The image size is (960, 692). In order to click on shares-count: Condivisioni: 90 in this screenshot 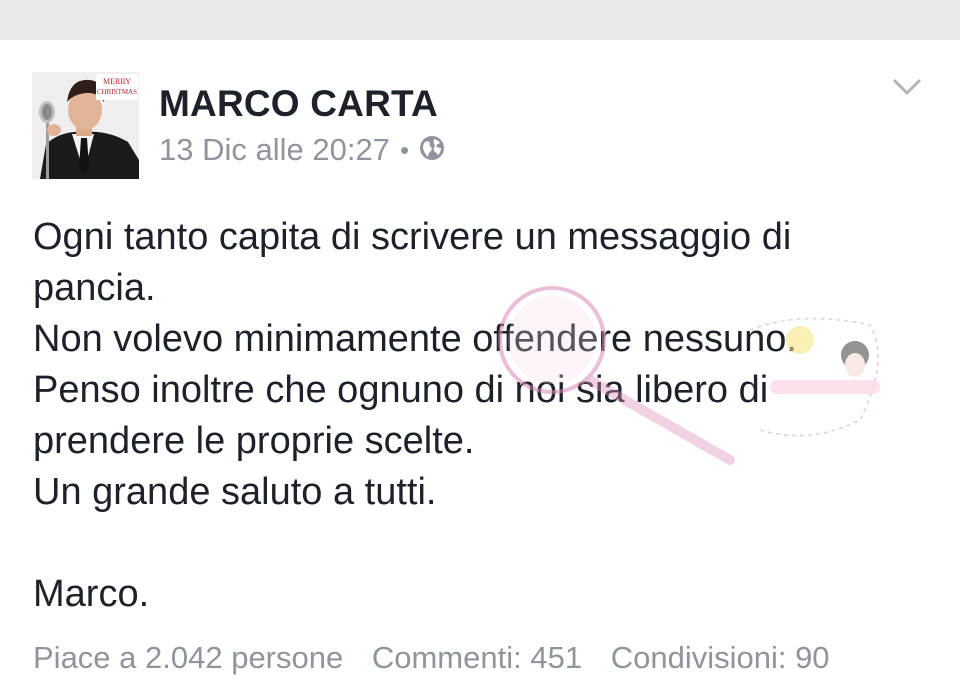, I will do `click(720, 657)`.